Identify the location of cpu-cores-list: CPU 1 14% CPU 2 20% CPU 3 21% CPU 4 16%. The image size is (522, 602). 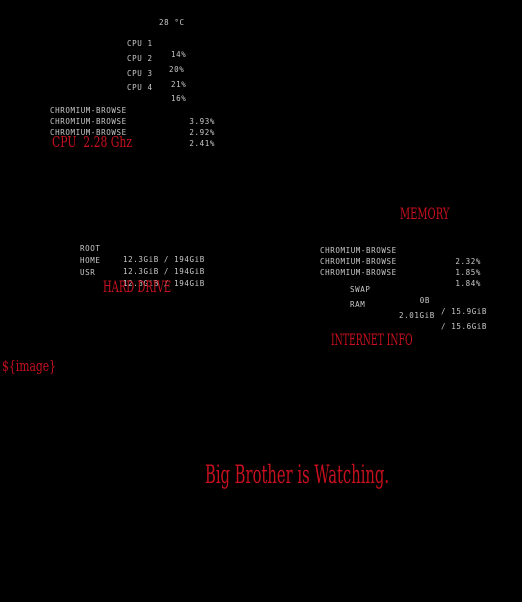
(162, 65).